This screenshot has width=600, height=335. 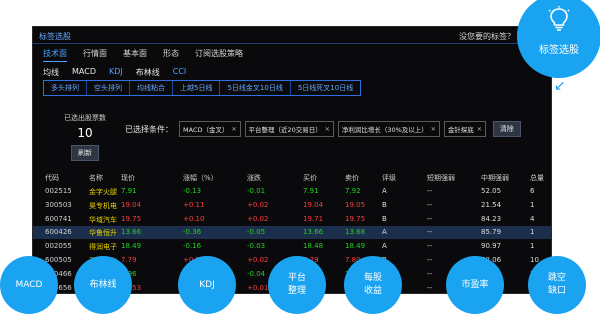 I want to click on main-tab: 形态, so click(x=171, y=55).